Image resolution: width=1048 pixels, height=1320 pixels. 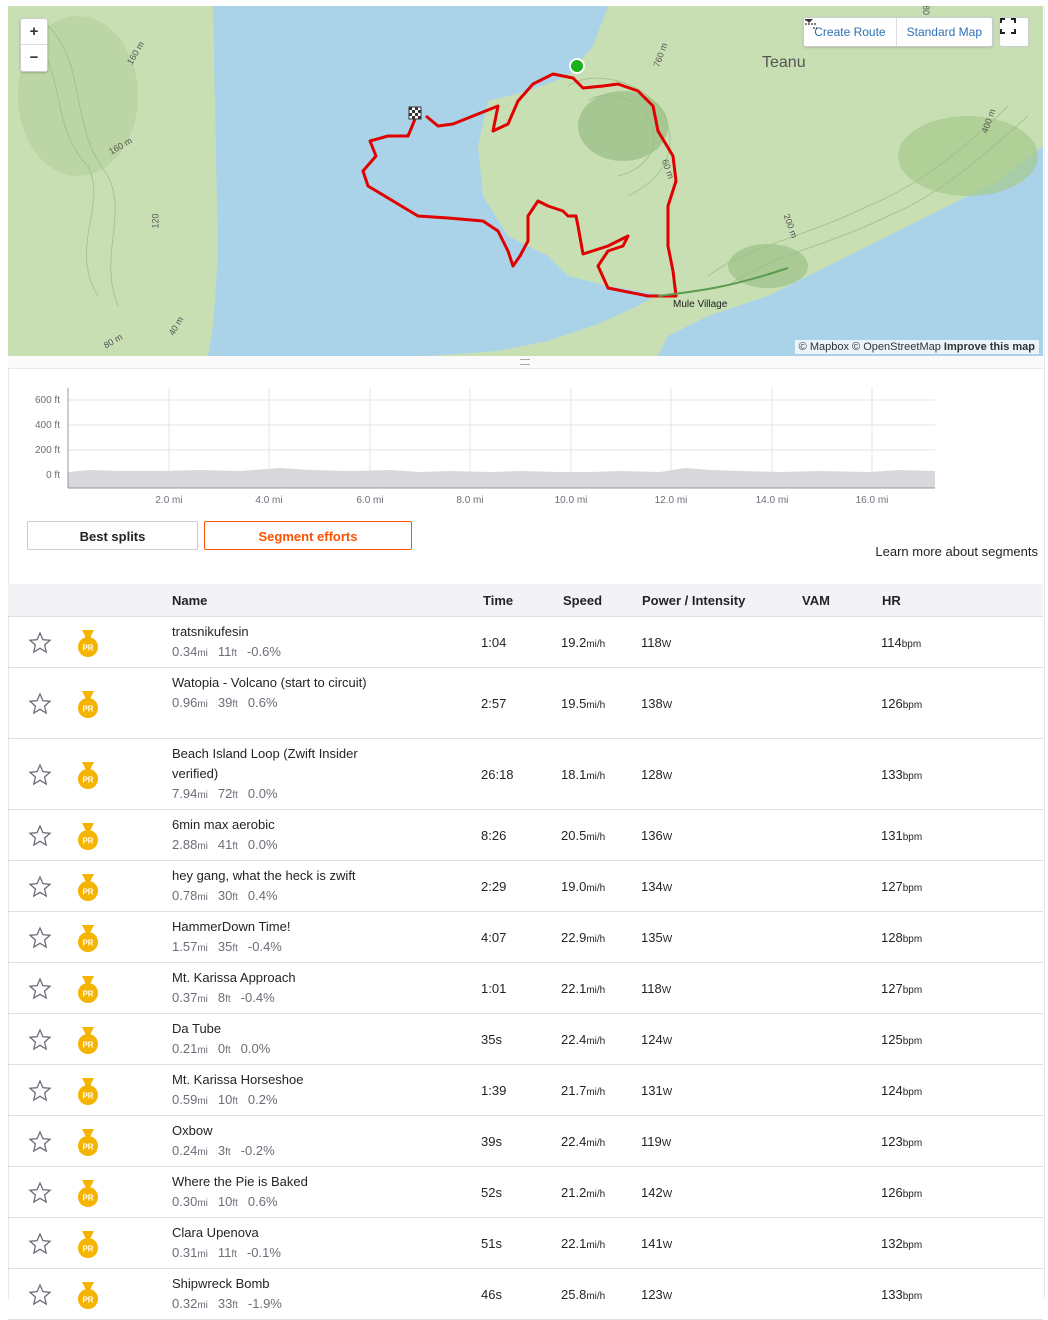 What do you see at coordinates (282, 1152) in the screenshot?
I see `segment-meta: 0.24mi 3ft -0.2%` at bounding box center [282, 1152].